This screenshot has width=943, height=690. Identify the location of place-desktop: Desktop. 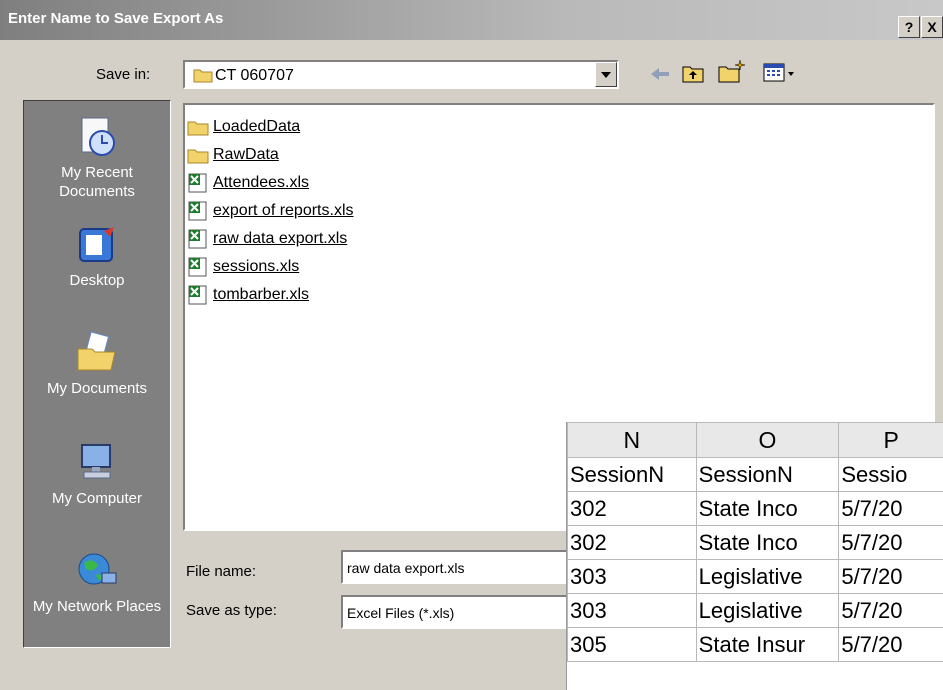
(97, 256).